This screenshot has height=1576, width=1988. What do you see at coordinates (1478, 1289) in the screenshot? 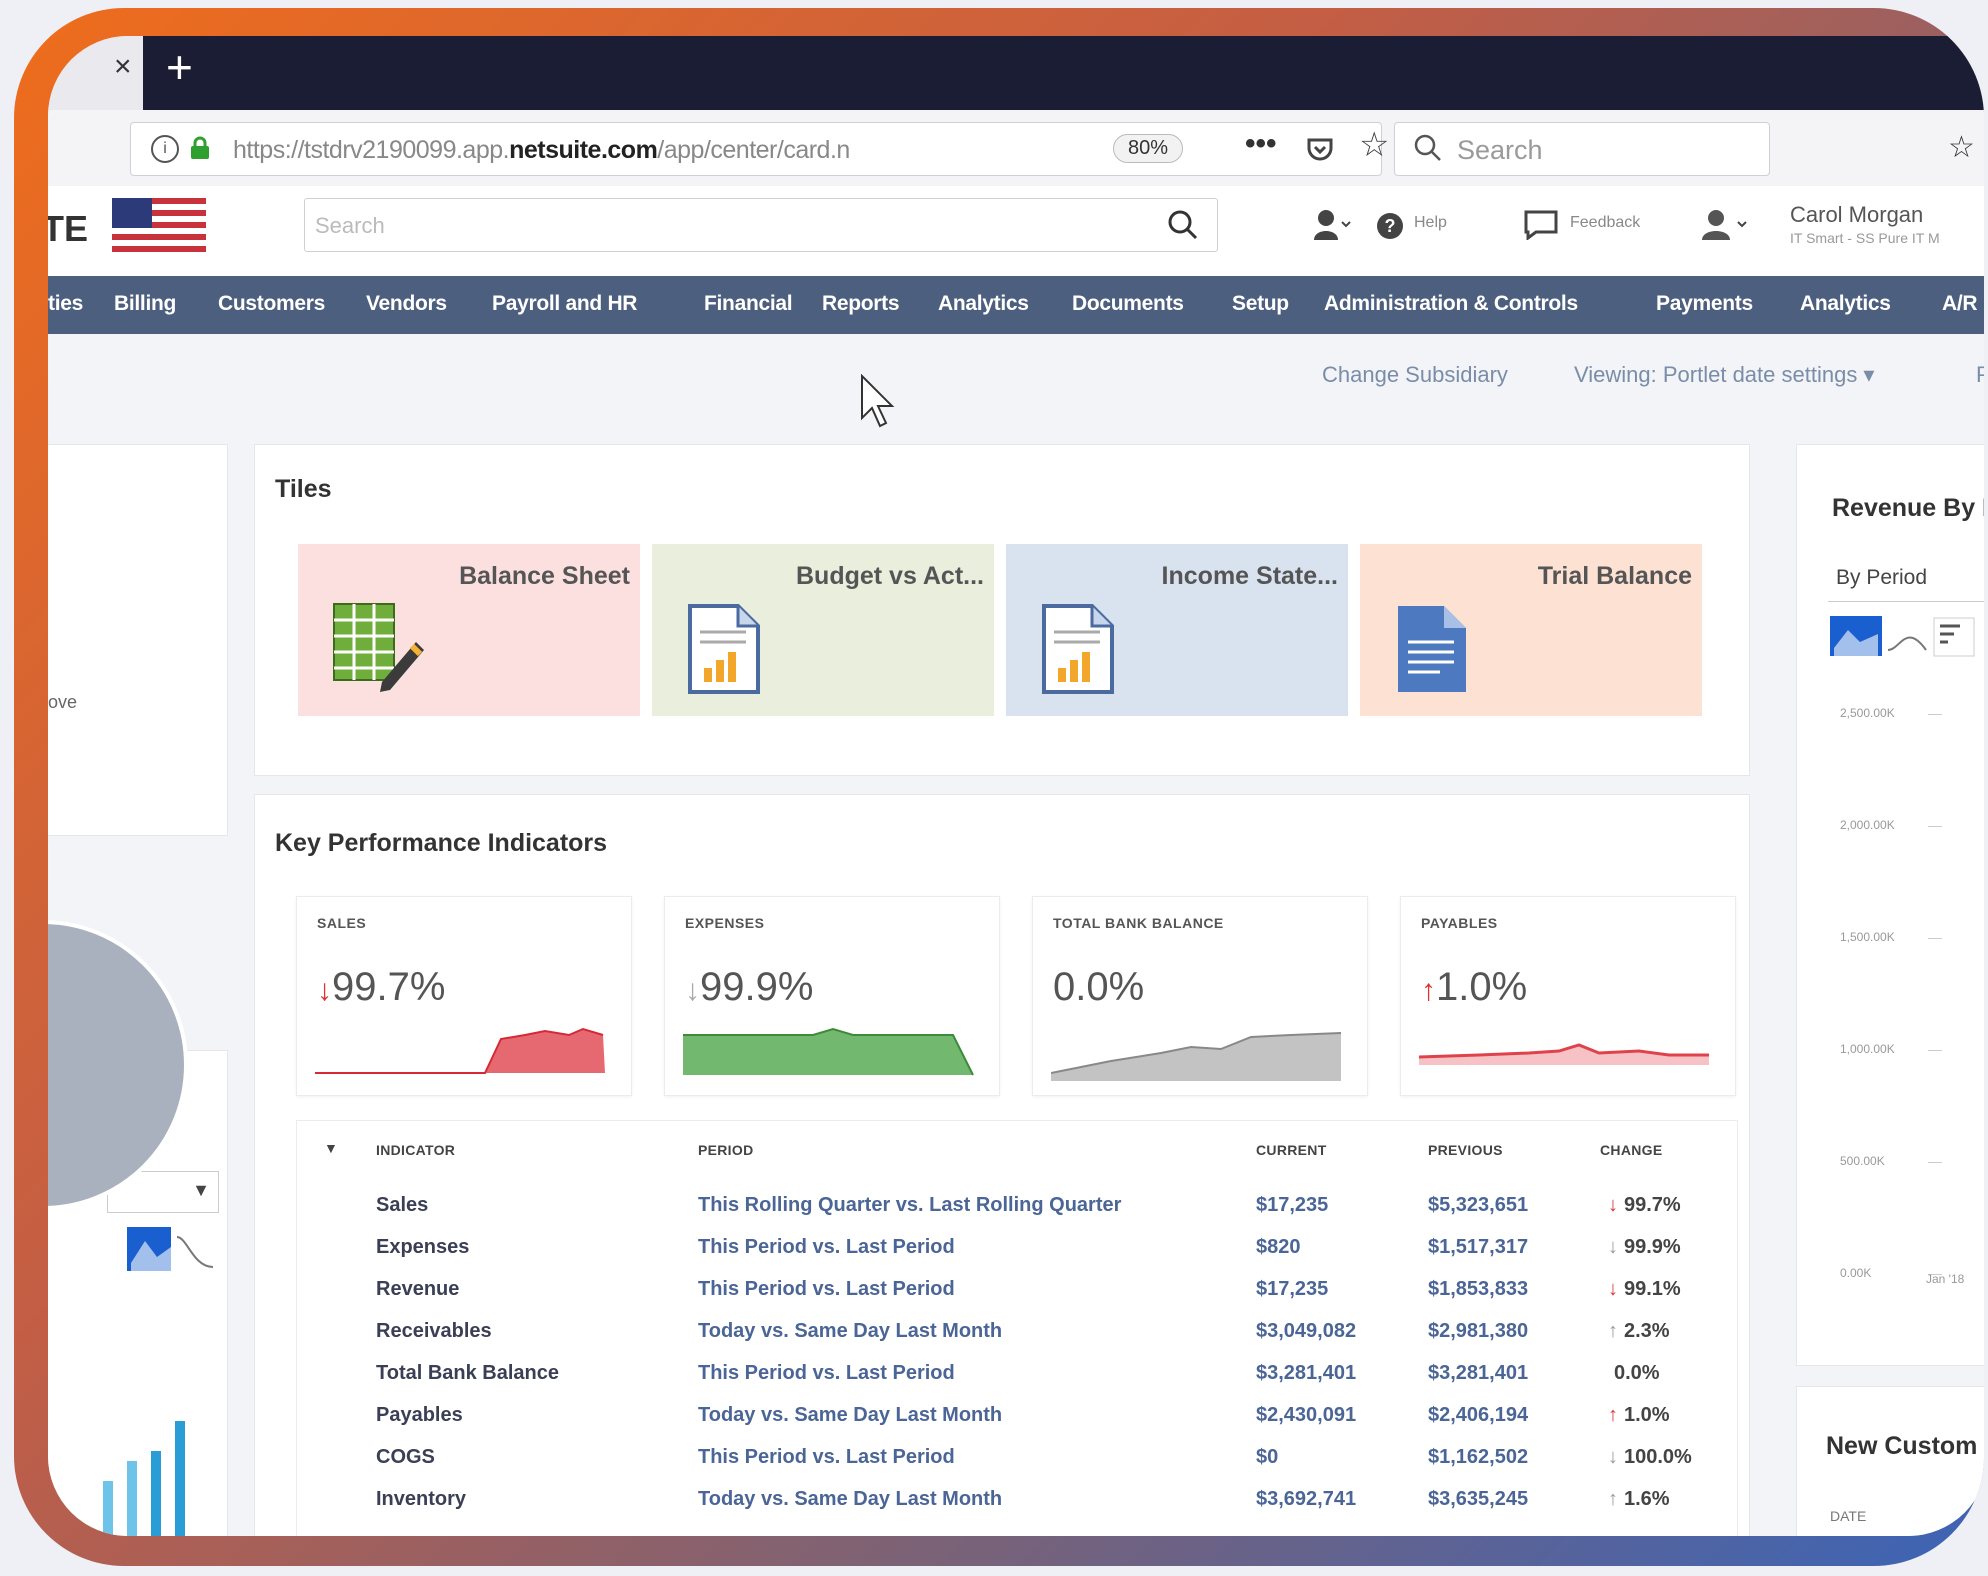
I see `previous-value-link: $1,853,833` at bounding box center [1478, 1289].